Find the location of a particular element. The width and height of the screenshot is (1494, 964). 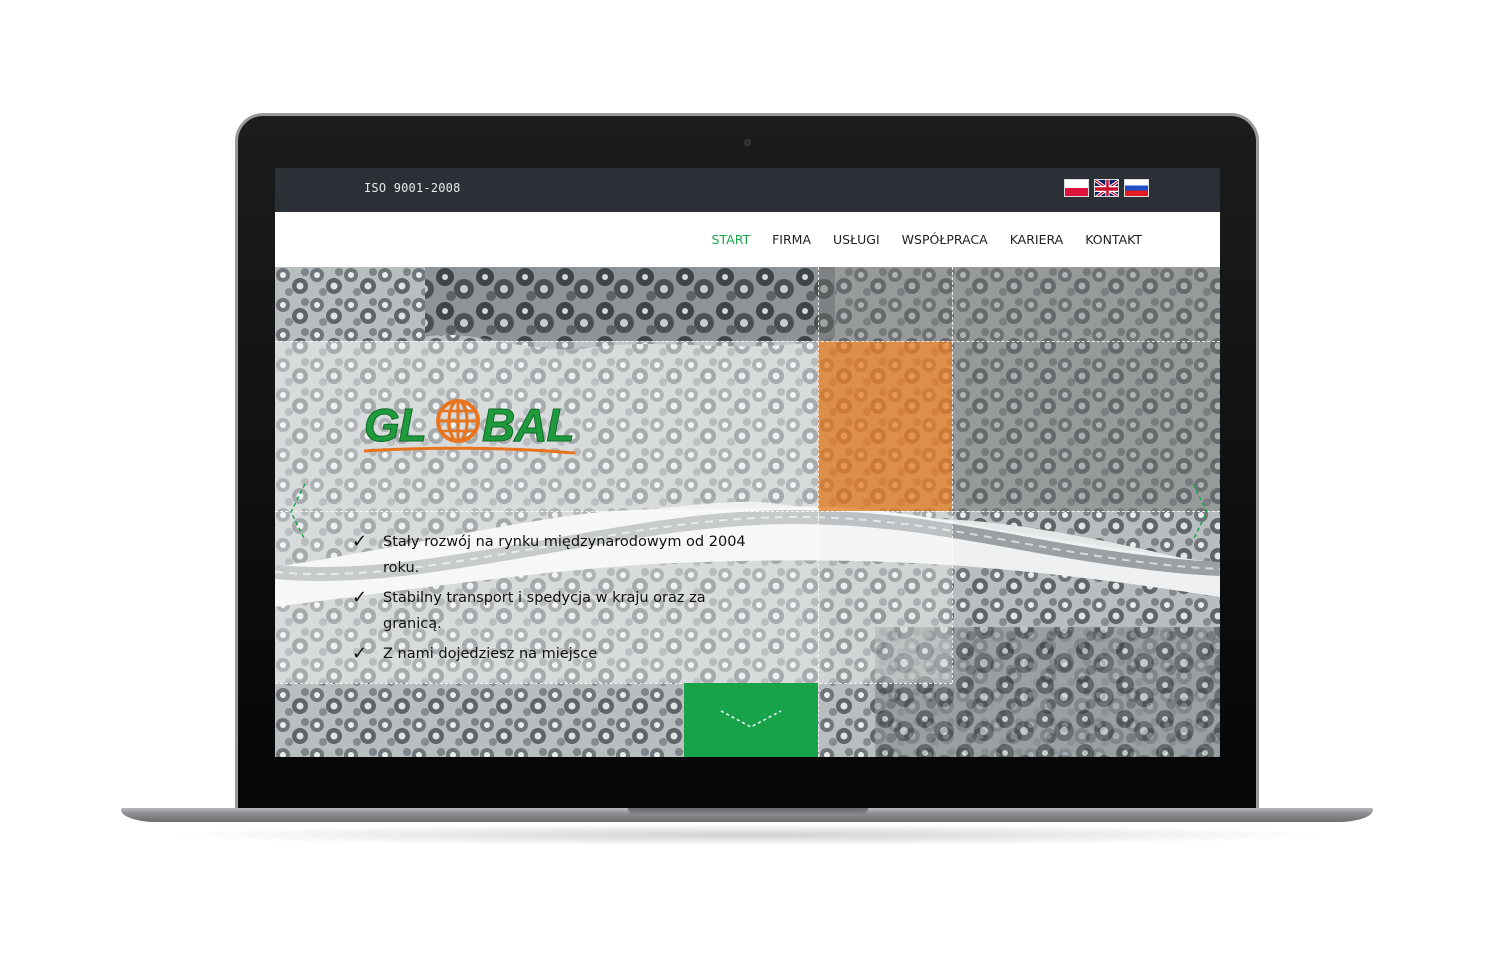

svg-text: GL is located at coordinates (395, 425).